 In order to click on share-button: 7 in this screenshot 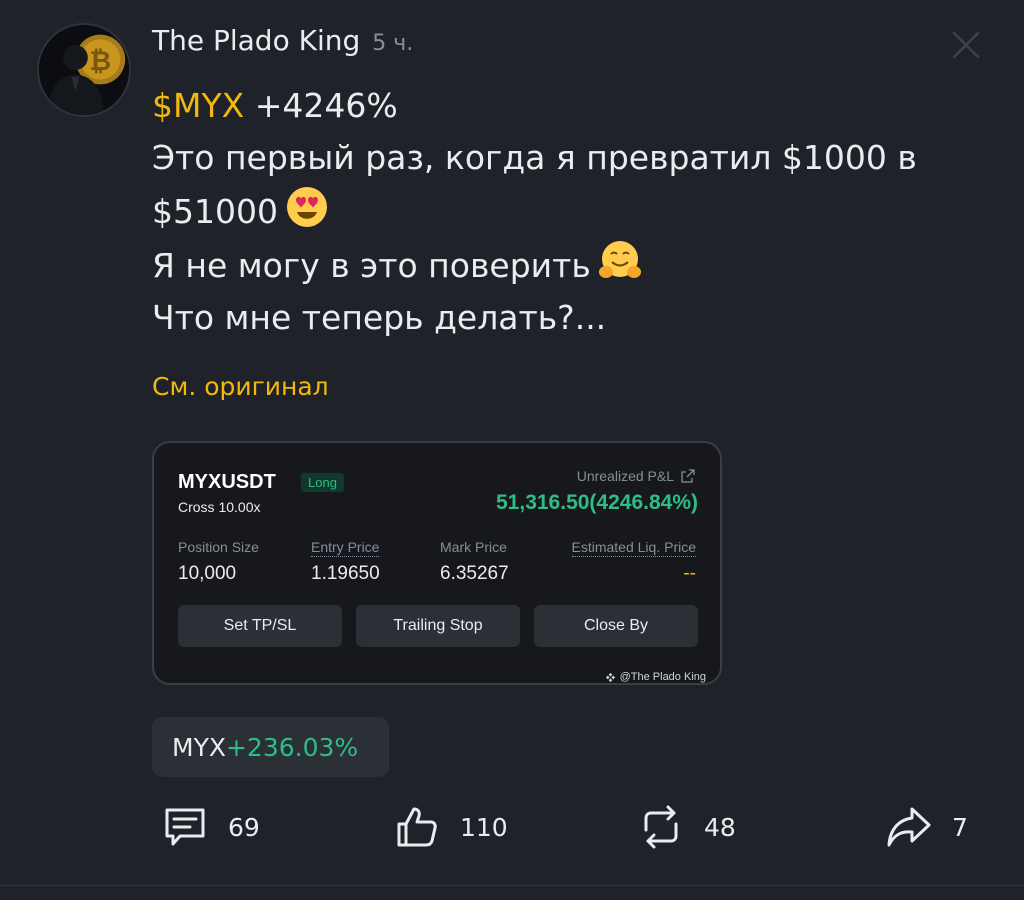, I will do `click(927, 827)`.